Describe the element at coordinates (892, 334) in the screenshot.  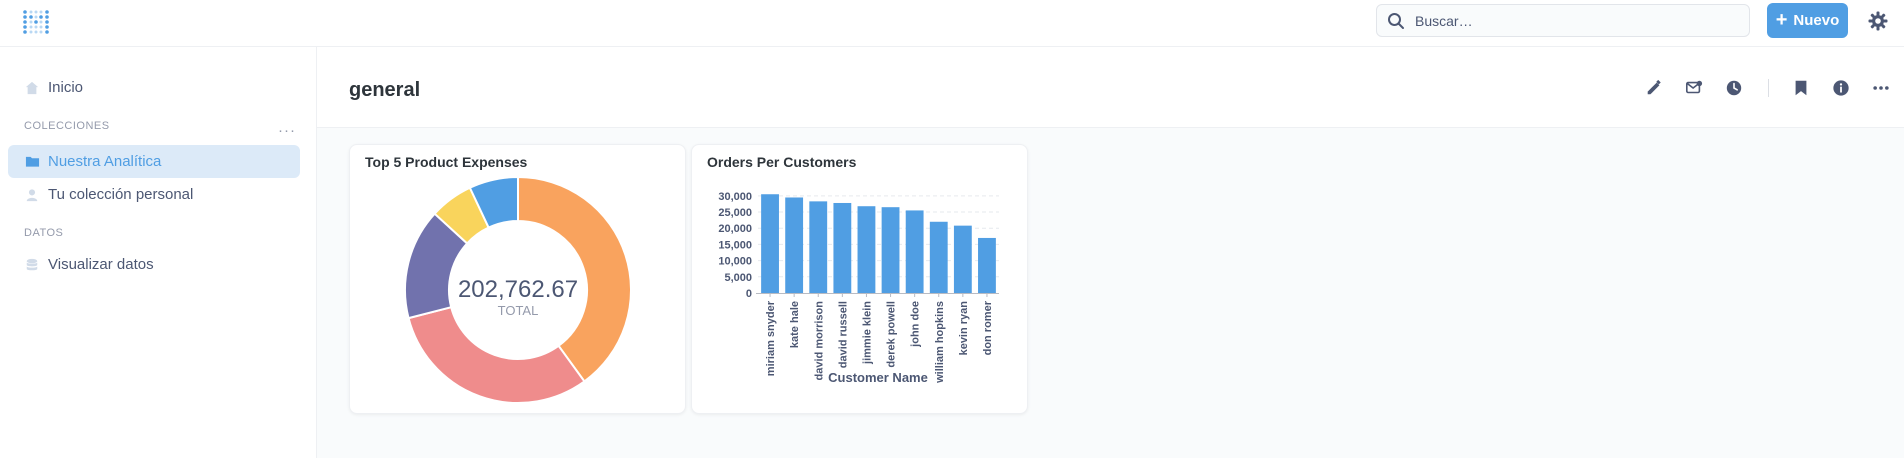
I see `x-tick-label: derek powell` at that location.